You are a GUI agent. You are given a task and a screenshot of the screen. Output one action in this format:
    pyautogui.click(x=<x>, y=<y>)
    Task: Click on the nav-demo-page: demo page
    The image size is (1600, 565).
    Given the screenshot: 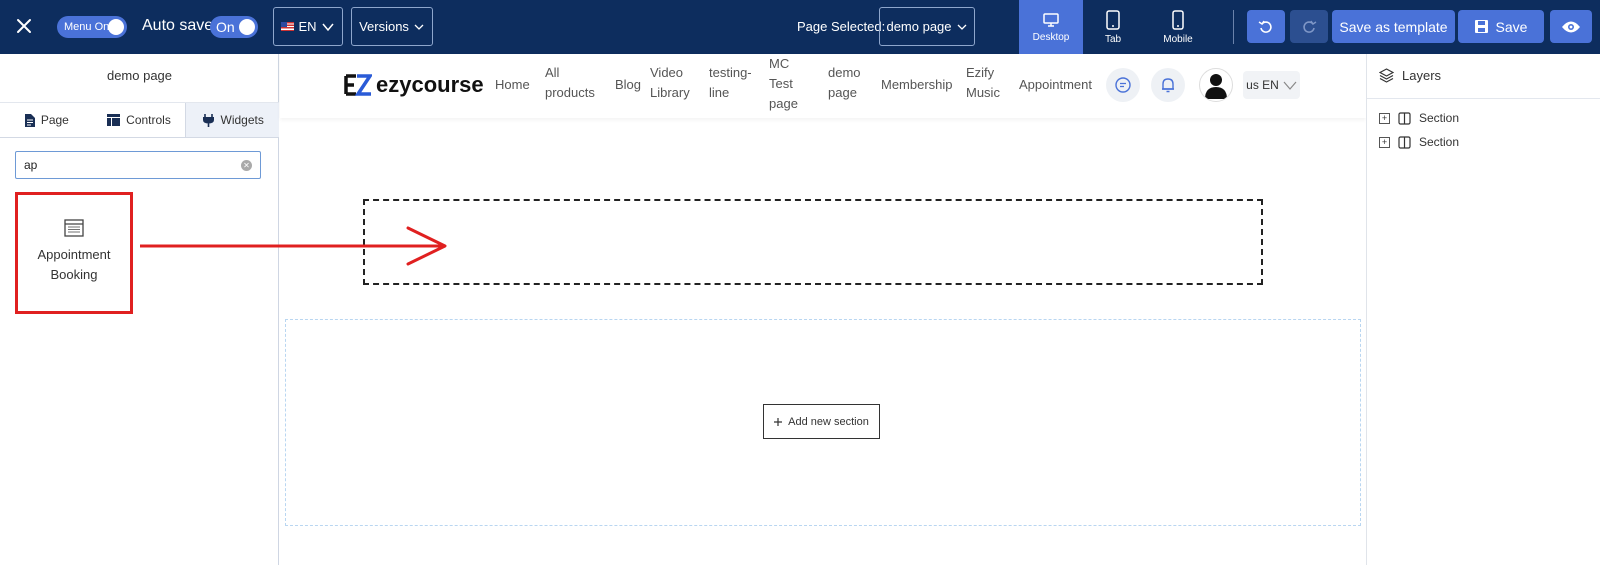 What is the action you would take?
    pyautogui.click(x=847, y=83)
    